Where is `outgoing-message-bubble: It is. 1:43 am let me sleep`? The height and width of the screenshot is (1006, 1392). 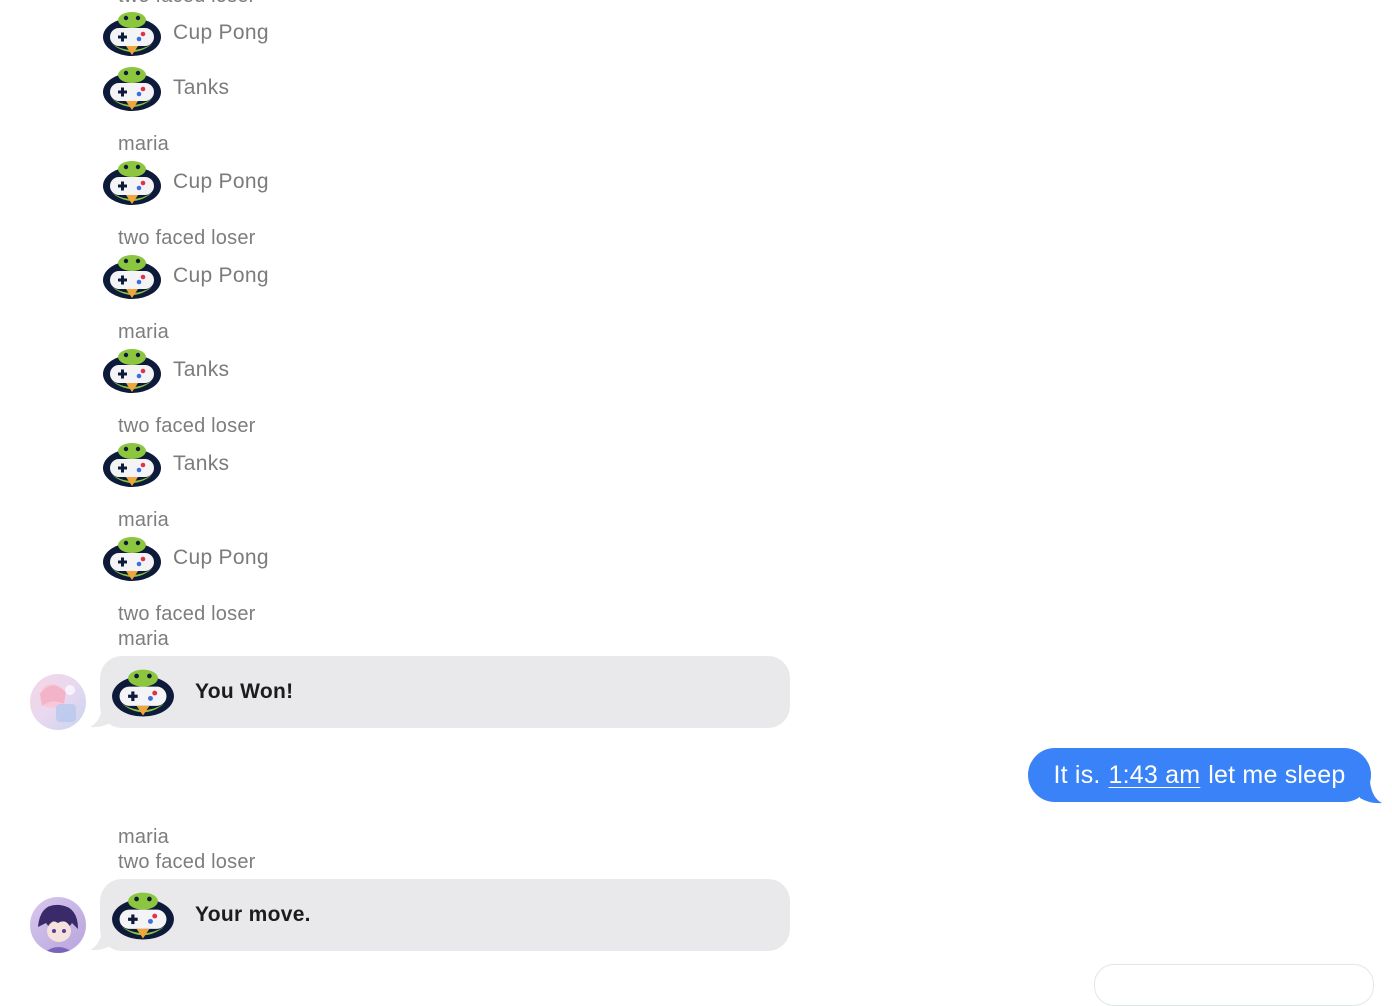 outgoing-message-bubble: It is. 1:43 am let me sleep is located at coordinates (1199, 775).